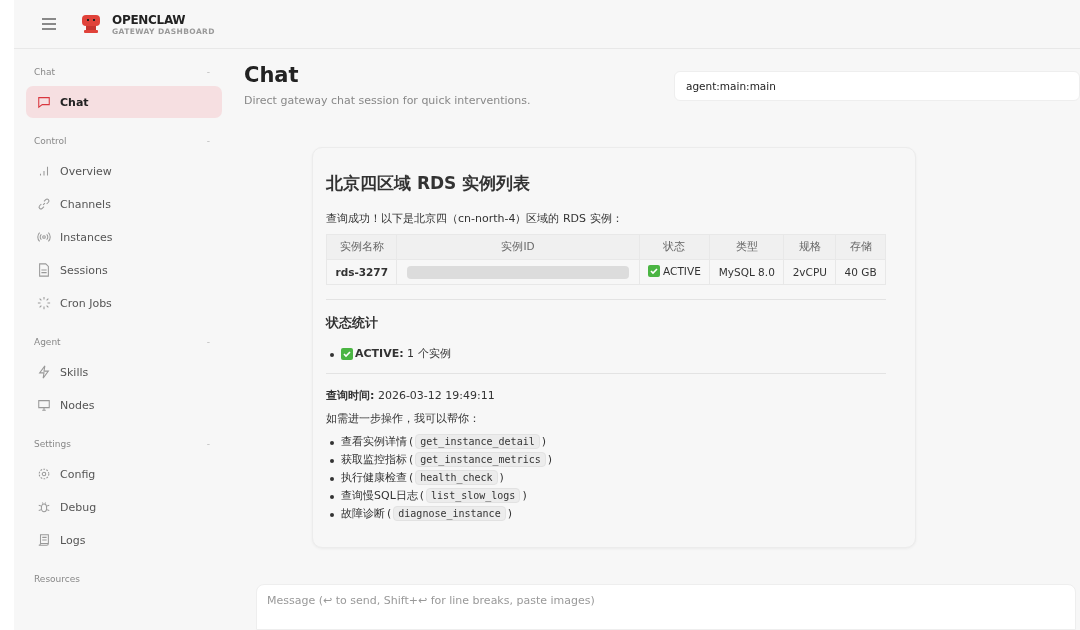 The image size is (1080, 630). I want to click on table-cell: rds-3277, so click(361, 272).